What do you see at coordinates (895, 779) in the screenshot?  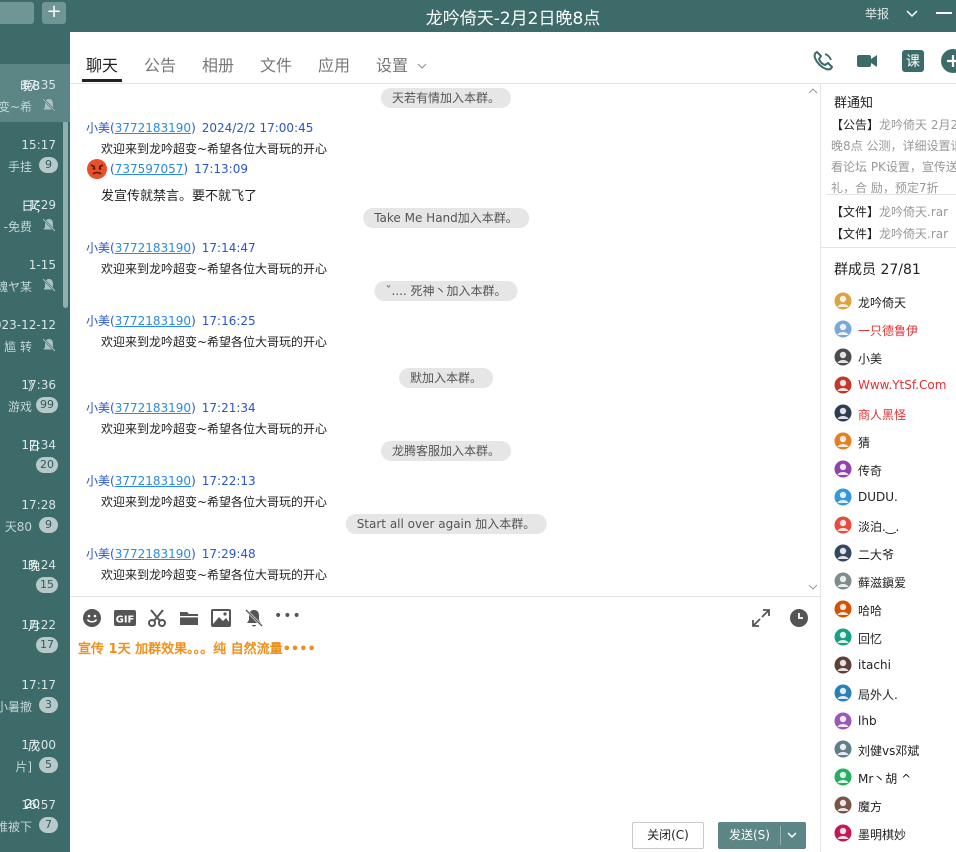 I see `member-item: Mr丶胡 ^` at bounding box center [895, 779].